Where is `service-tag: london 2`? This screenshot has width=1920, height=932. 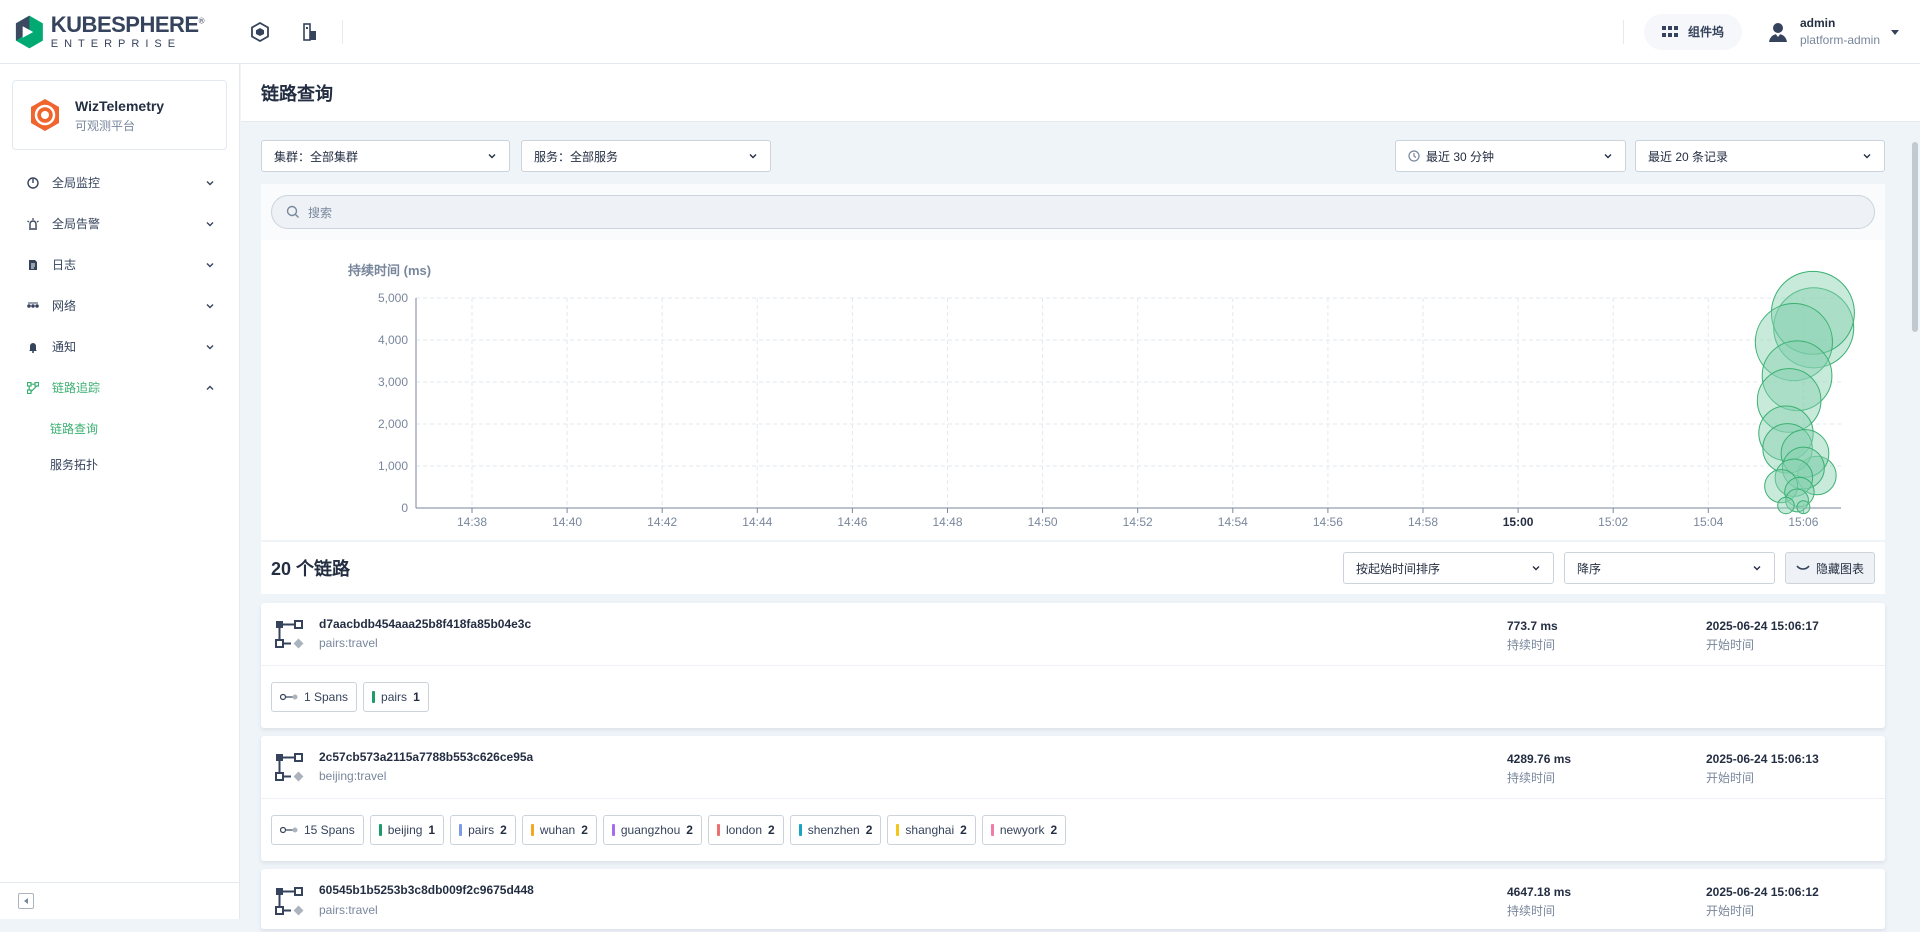
service-tag: london 2 is located at coordinates (745, 830).